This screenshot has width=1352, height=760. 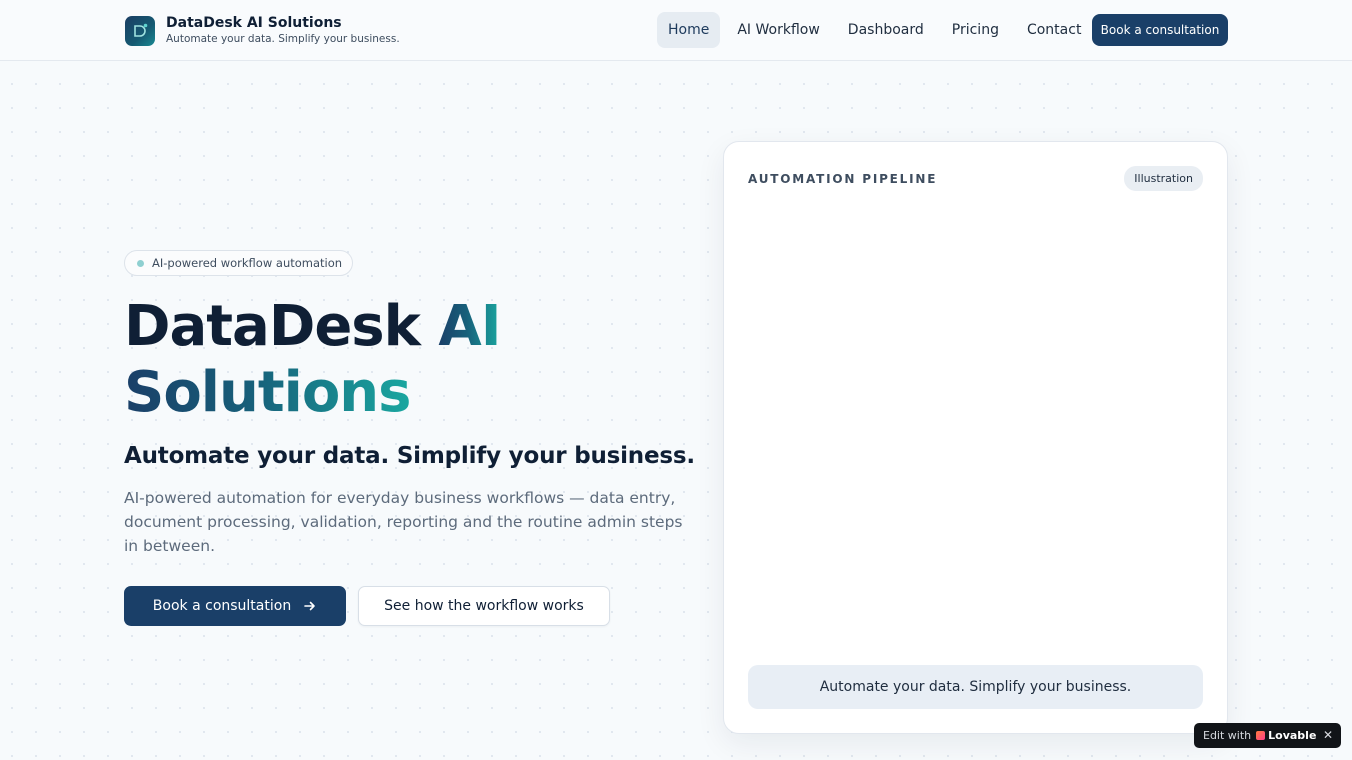 I want to click on hero-badge-label: AI-powered workflow automation, so click(x=247, y=263).